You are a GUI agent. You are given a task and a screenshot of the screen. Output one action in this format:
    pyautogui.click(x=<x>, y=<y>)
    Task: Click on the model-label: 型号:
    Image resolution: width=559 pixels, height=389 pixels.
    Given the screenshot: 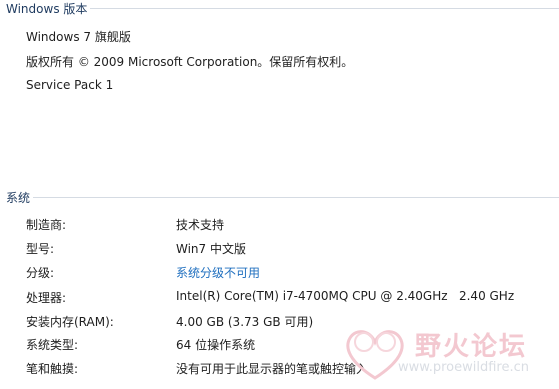 What is the action you would take?
    pyautogui.click(x=40, y=249)
    